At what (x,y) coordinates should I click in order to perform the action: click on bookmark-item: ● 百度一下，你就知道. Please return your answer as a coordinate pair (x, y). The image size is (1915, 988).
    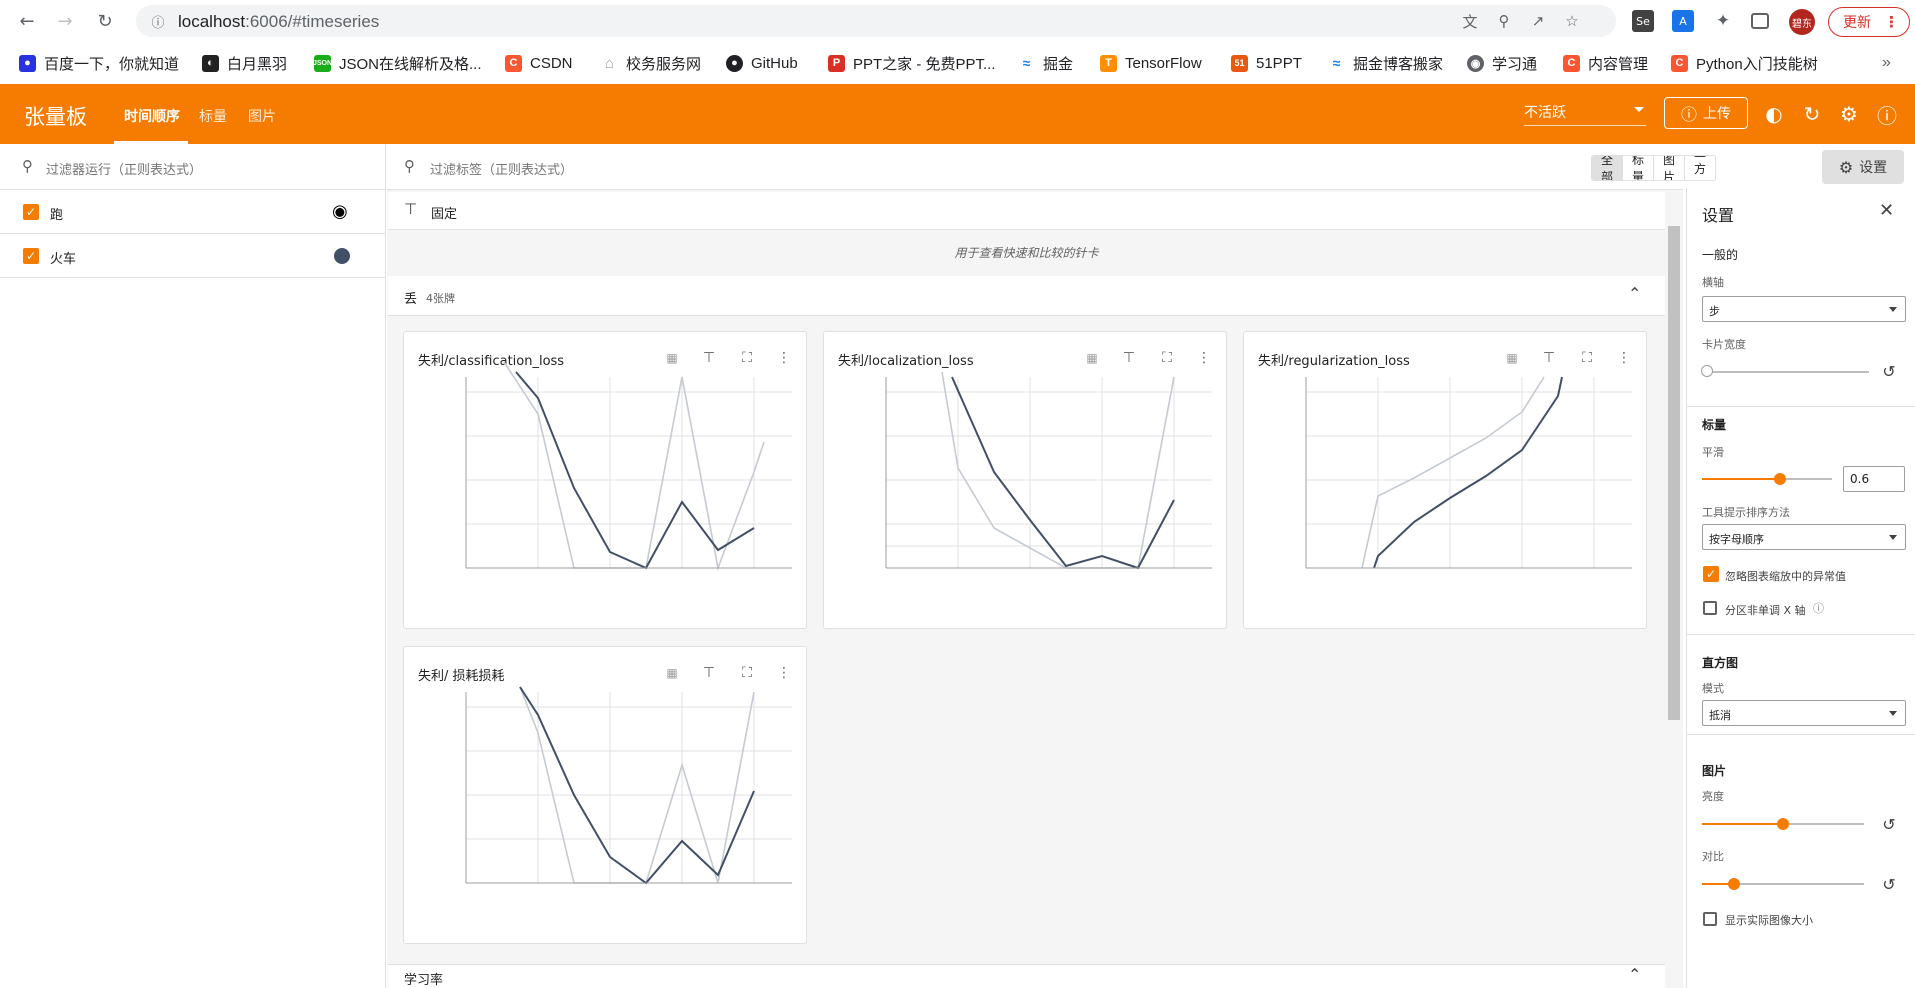
    Looking at the image, I should click on (99, 63).